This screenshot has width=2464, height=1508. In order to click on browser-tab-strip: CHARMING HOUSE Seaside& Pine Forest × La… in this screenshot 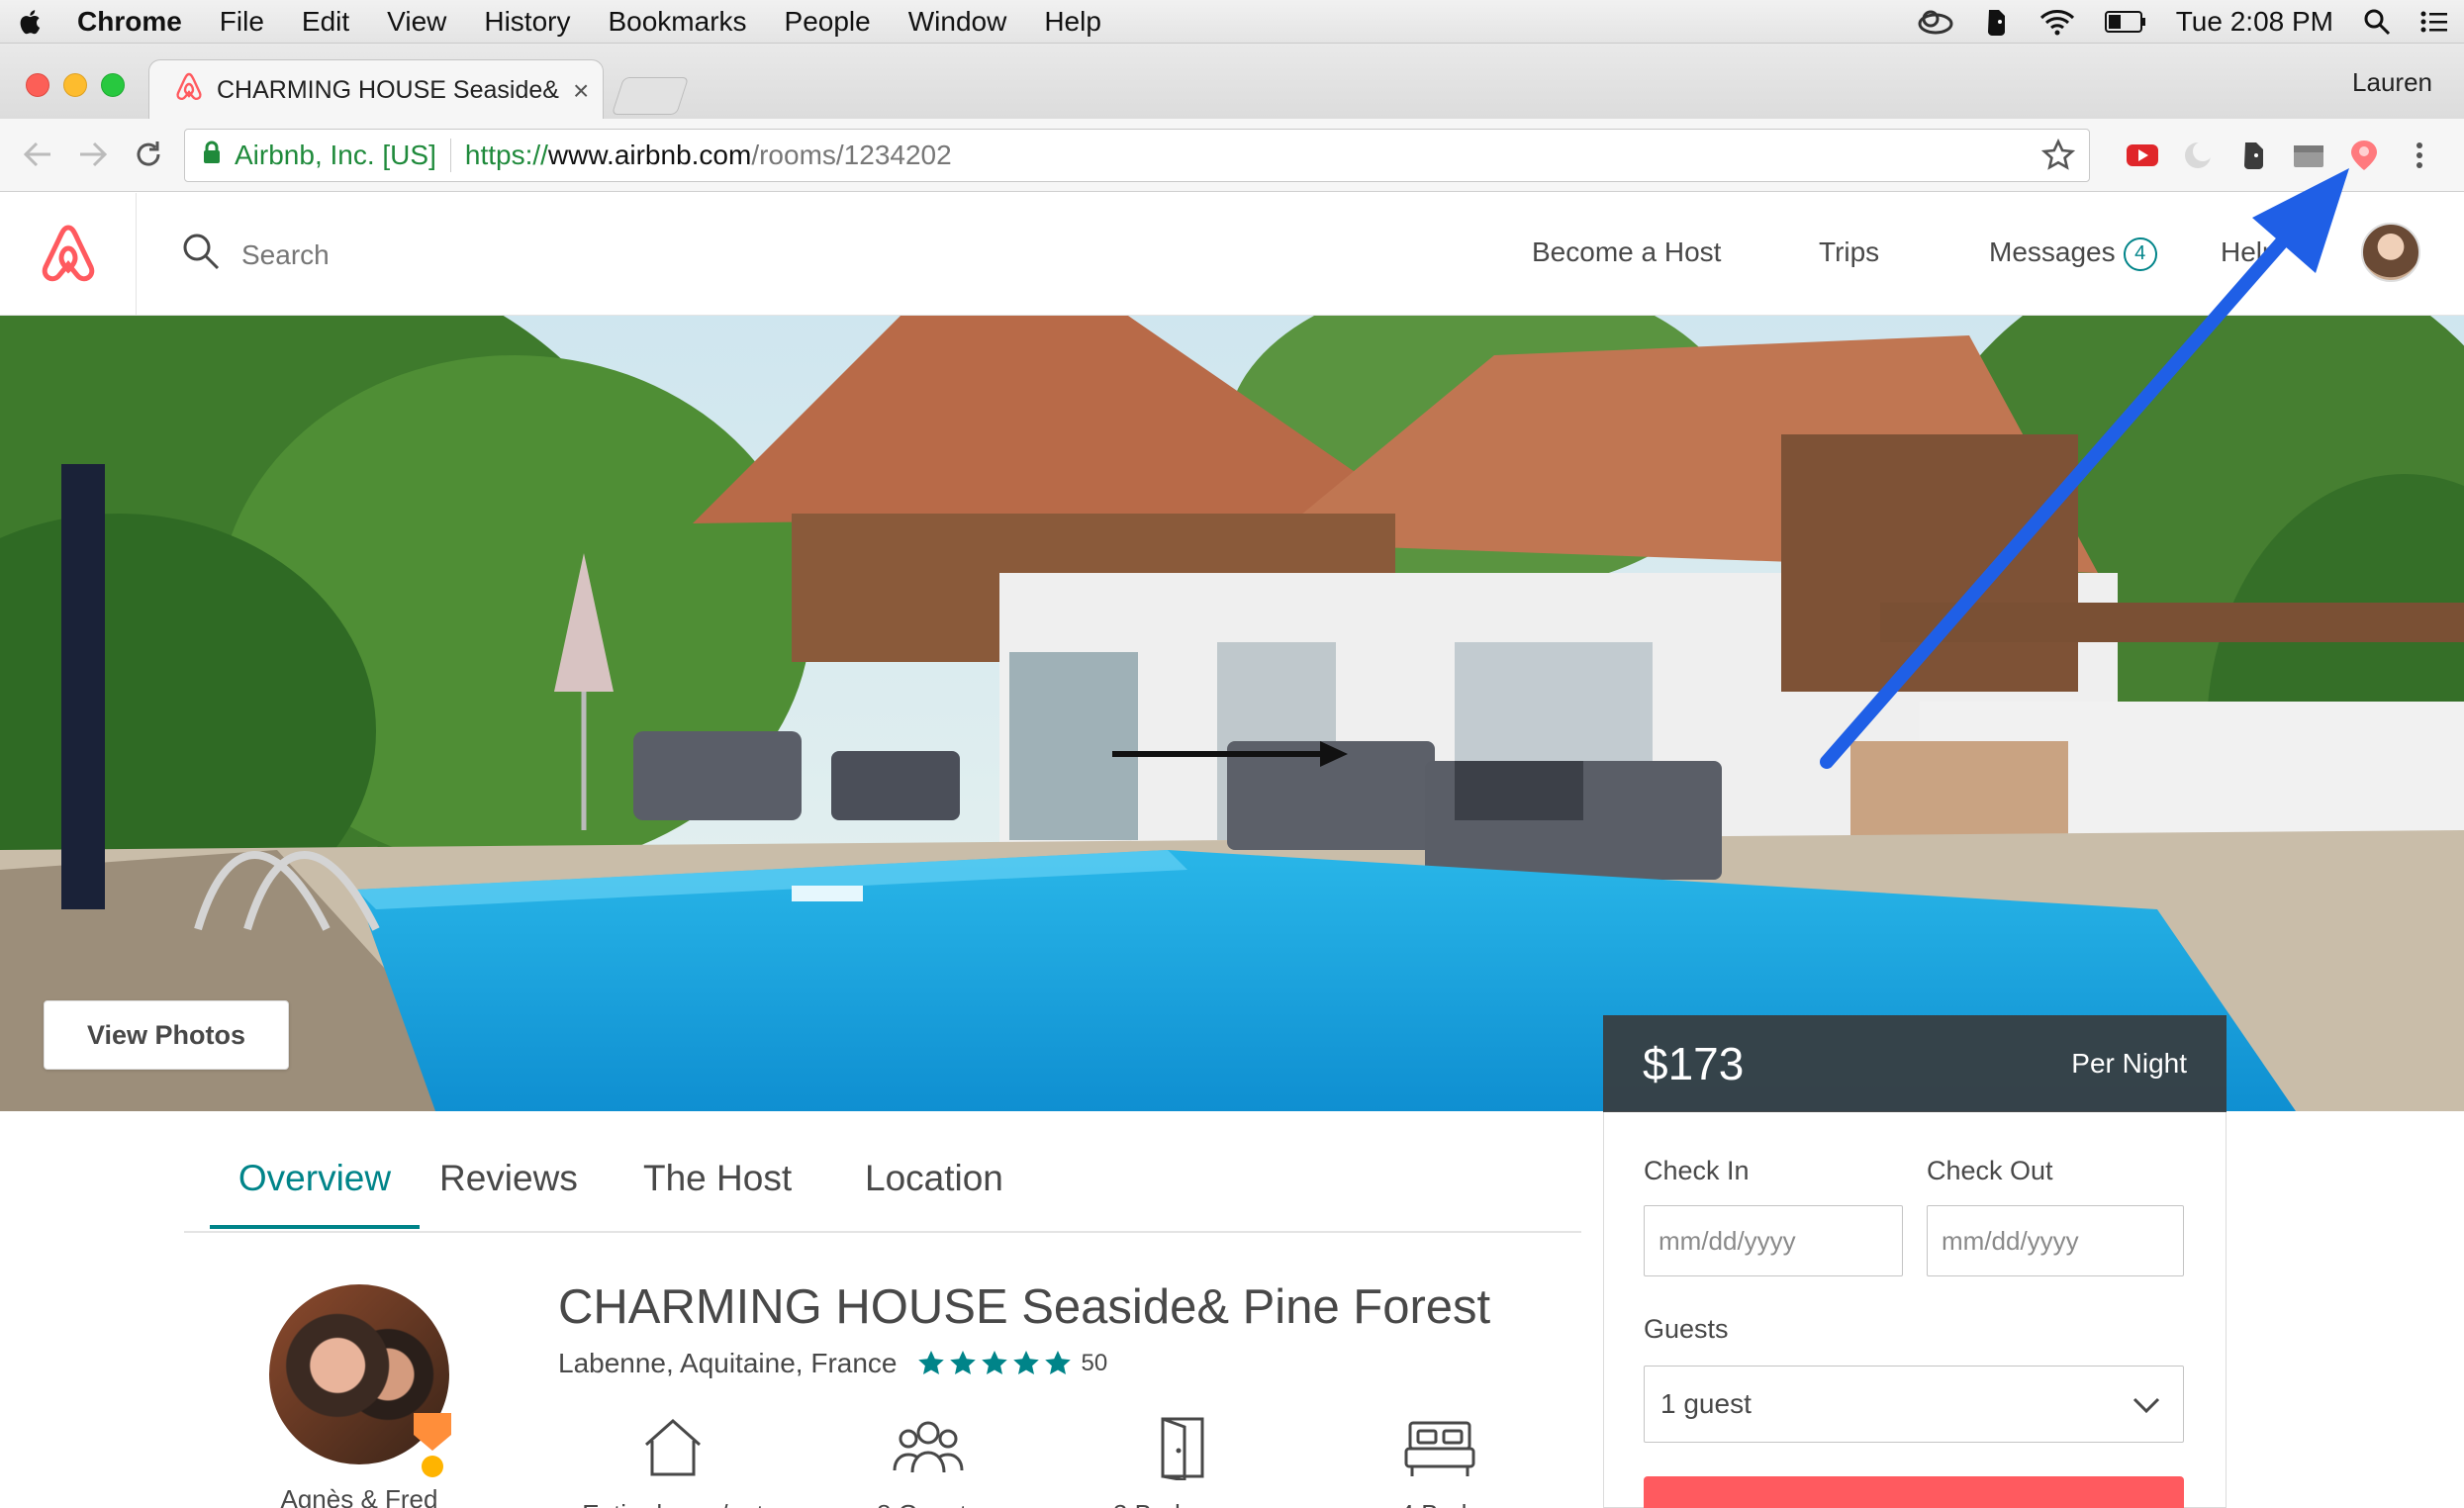, I will do `click(1232, 82)`.